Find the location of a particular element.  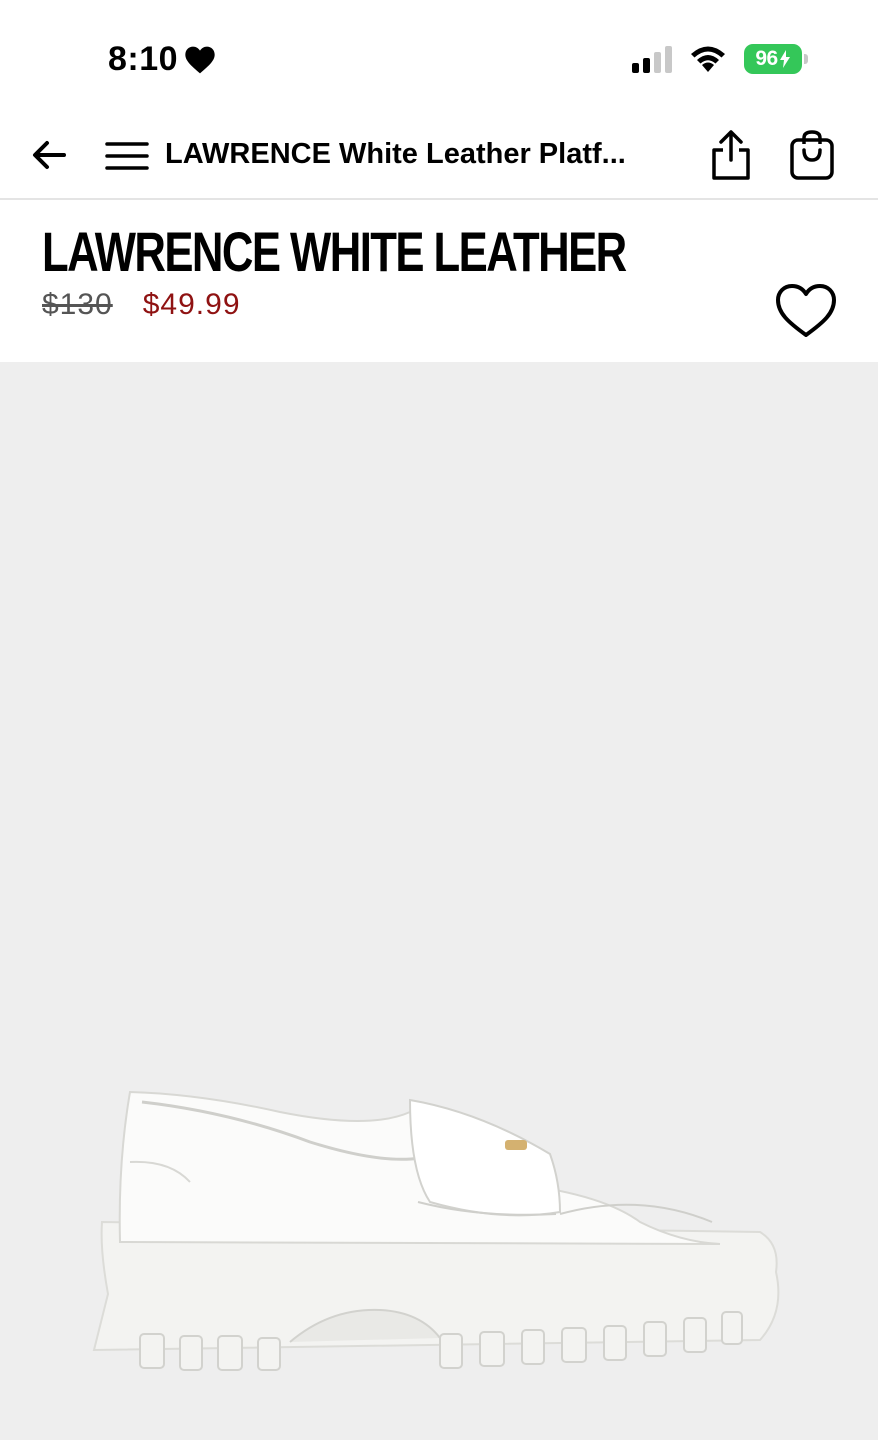

heart-icon is located at coordinates (200, 59).